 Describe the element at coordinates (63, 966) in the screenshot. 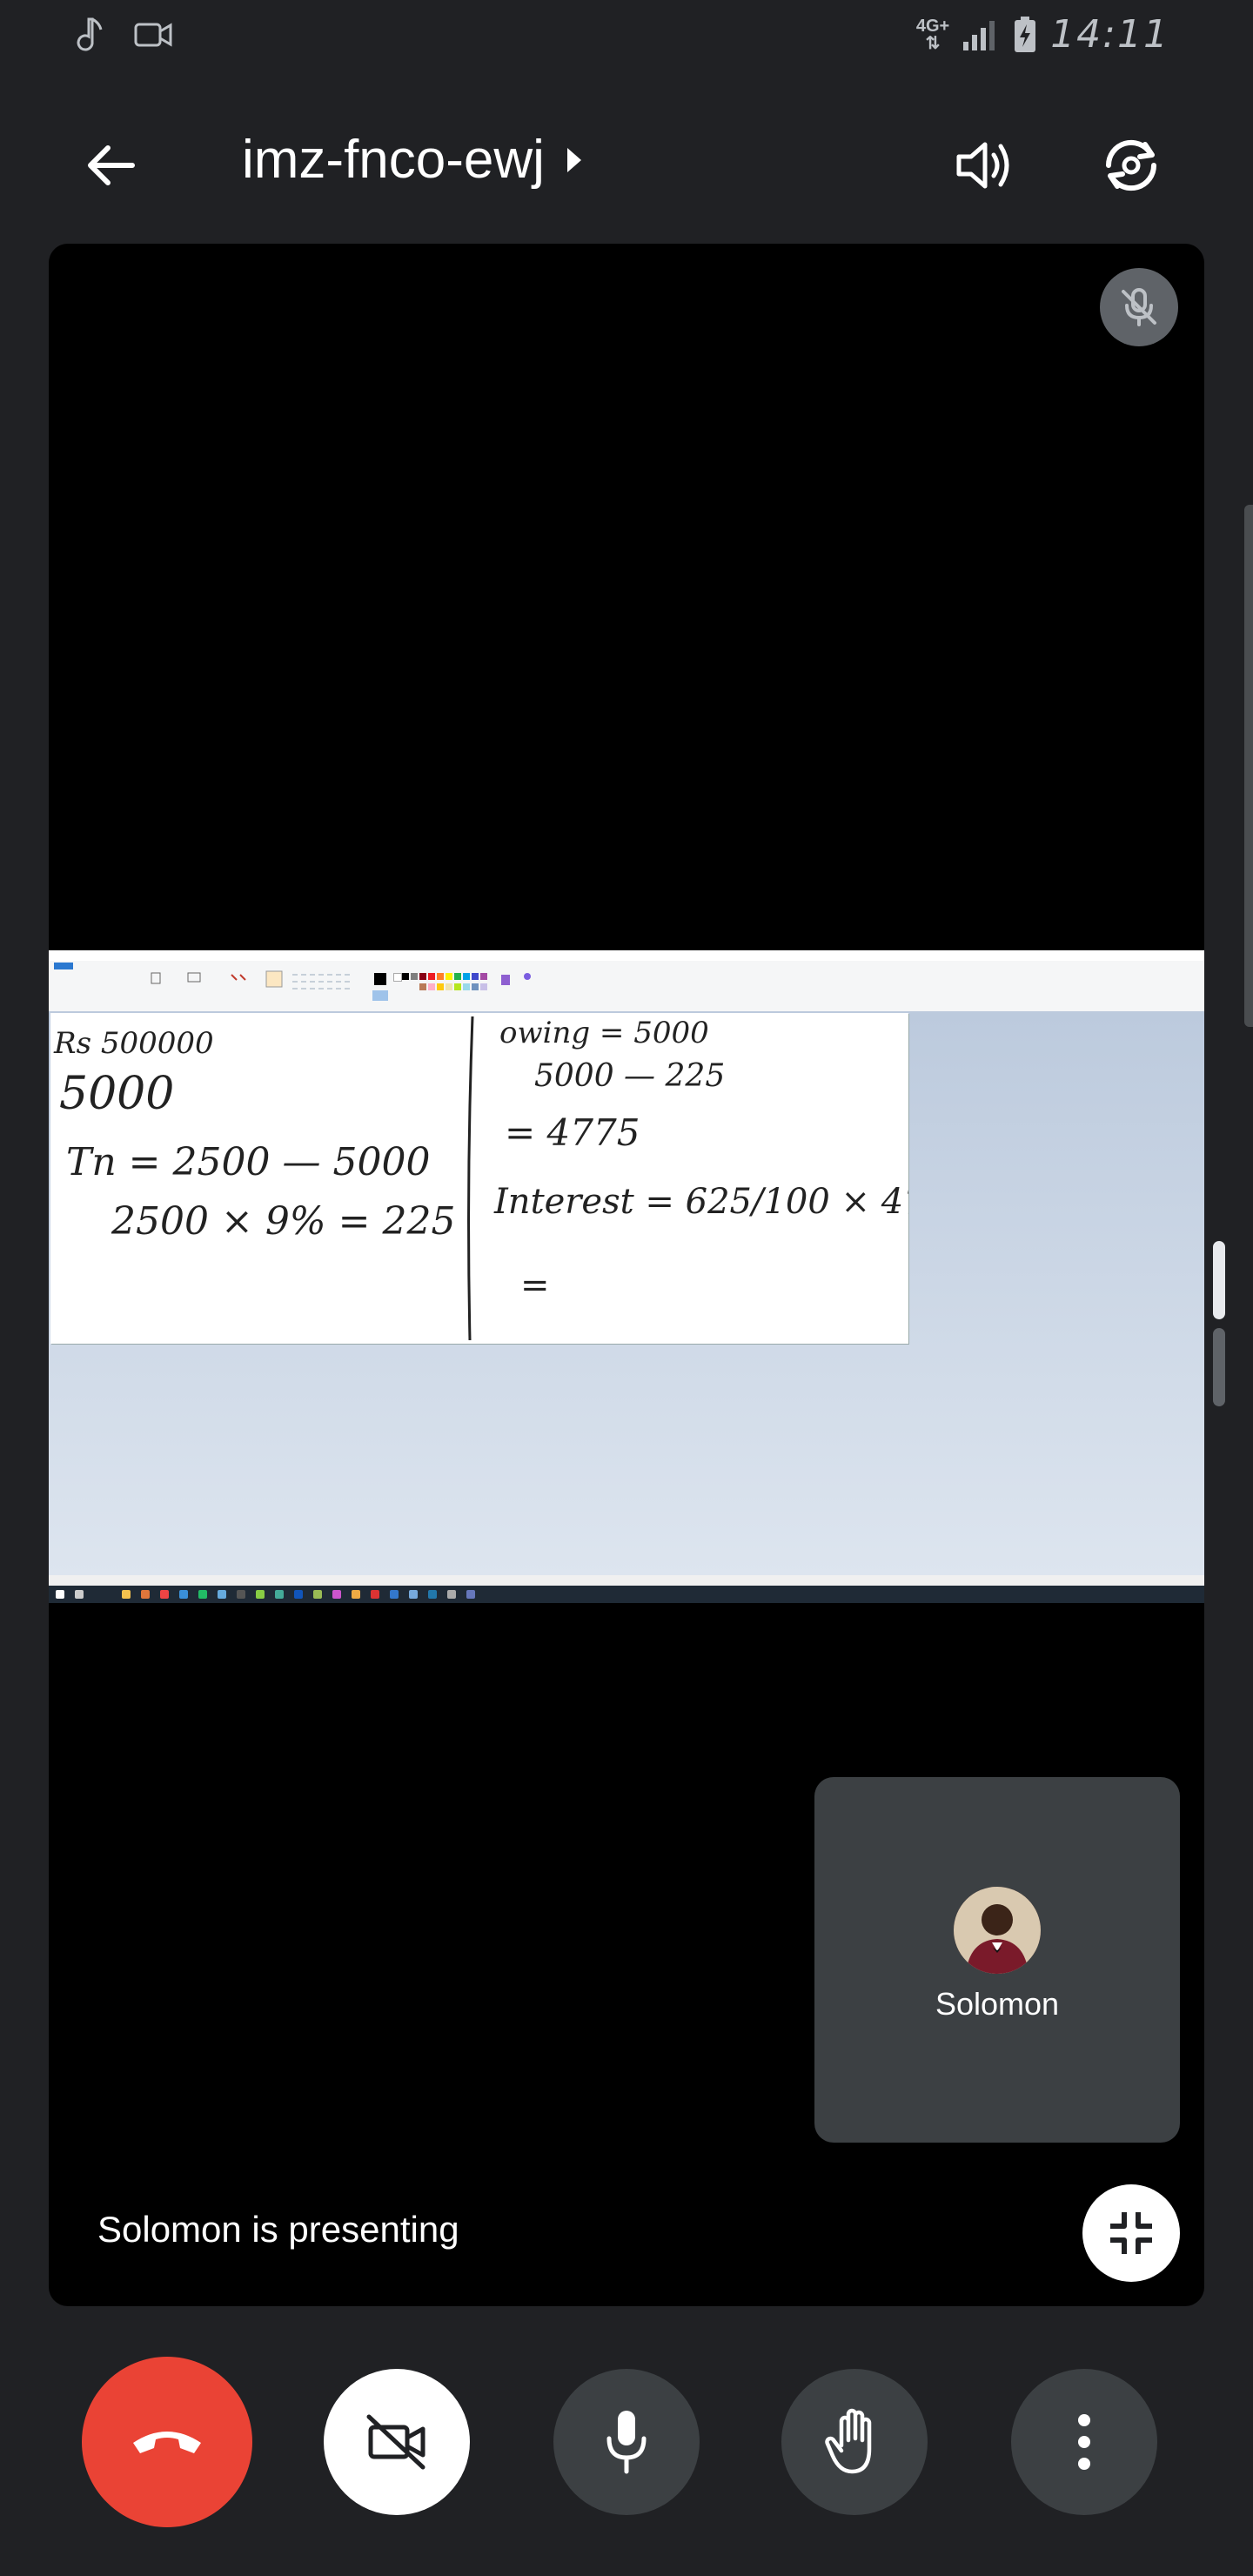

I see `ribbon-file-tab` at that location.